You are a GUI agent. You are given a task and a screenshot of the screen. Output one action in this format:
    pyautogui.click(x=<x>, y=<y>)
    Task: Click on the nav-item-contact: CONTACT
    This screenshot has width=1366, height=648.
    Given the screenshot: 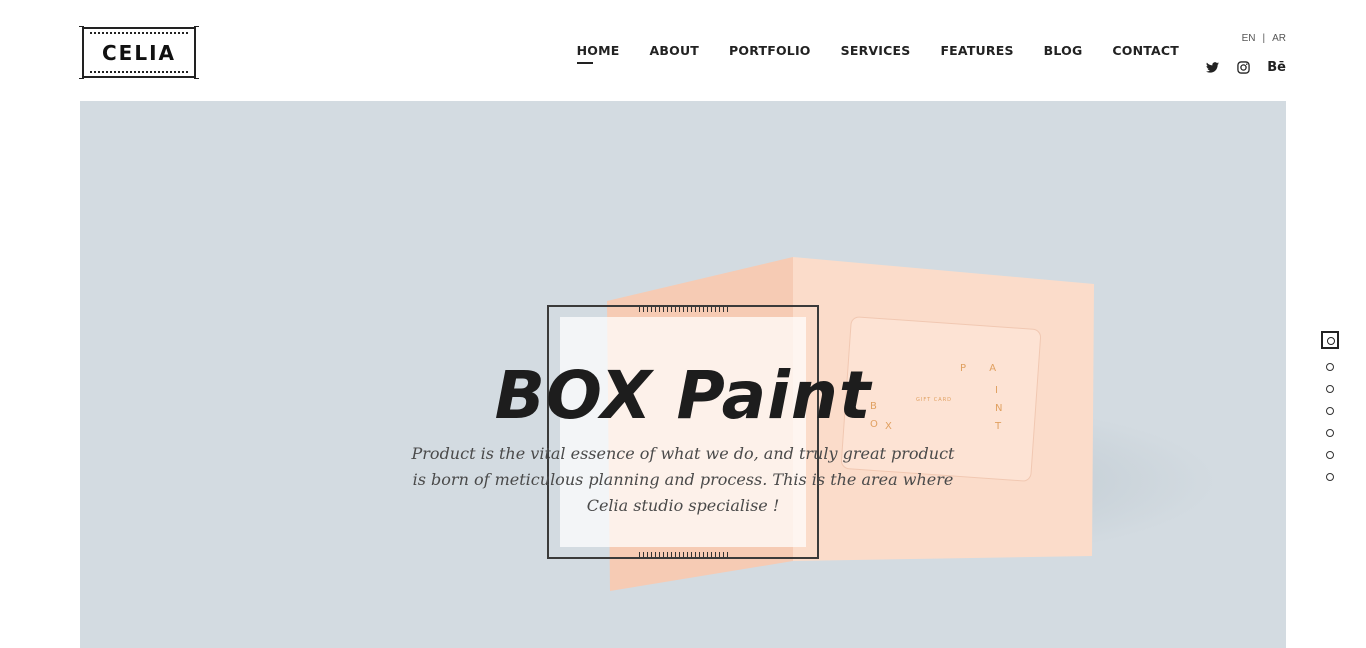 What is the action you would take?
    pyautogui.click(x=1145, y=50)
    